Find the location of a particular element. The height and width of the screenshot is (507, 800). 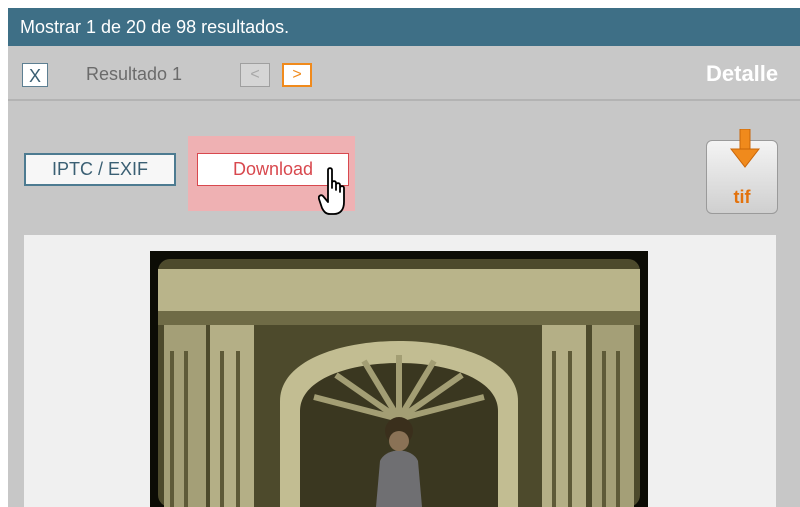

download-arrow-icon is located at coordinates (745, 148).